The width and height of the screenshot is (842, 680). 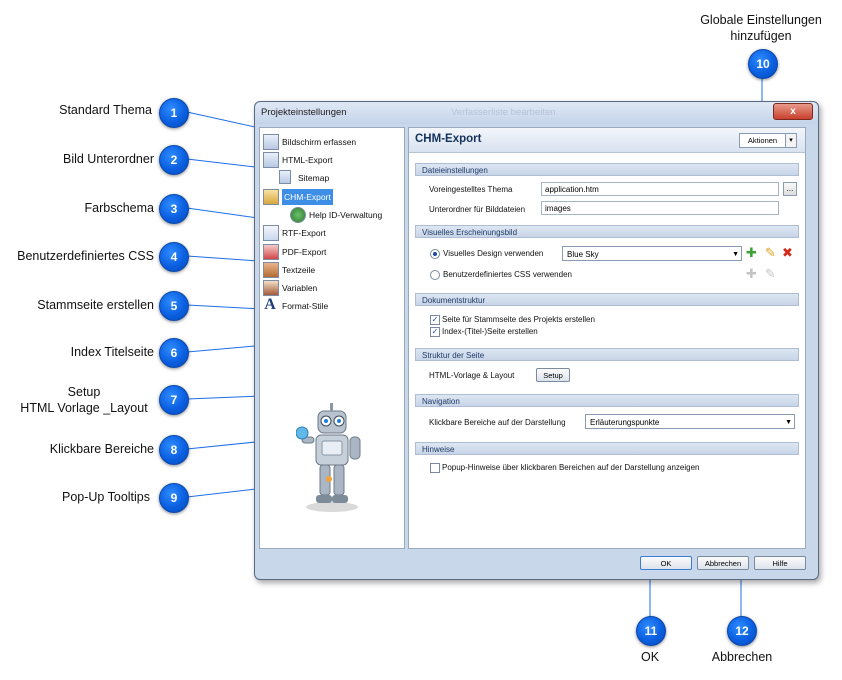 I want to click on section-dokumentstruktur: Dokumentstruktur, so click(x=607, y=299).